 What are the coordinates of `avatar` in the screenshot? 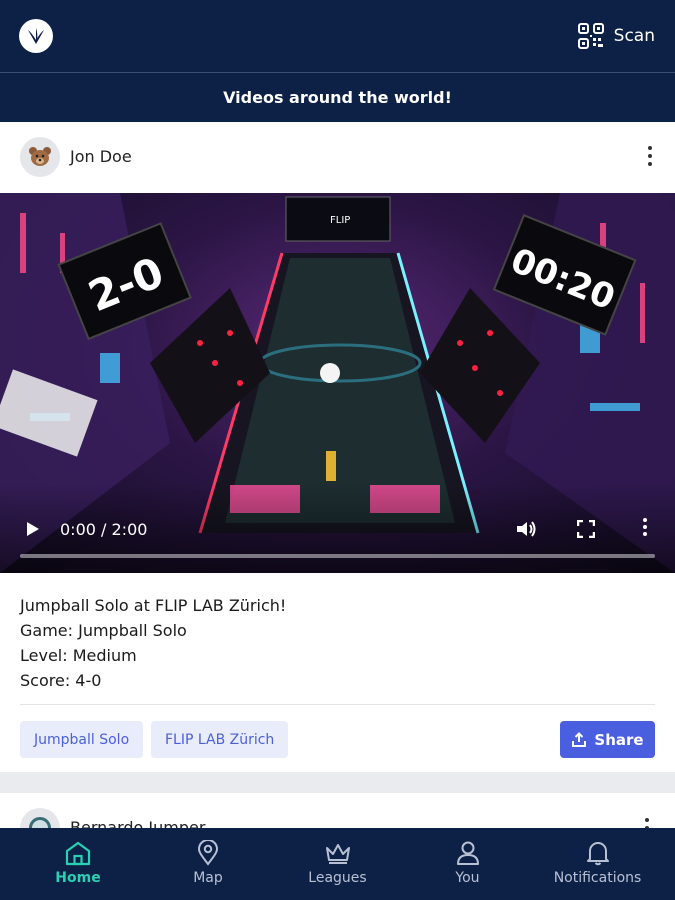 It's located at (40, 157).